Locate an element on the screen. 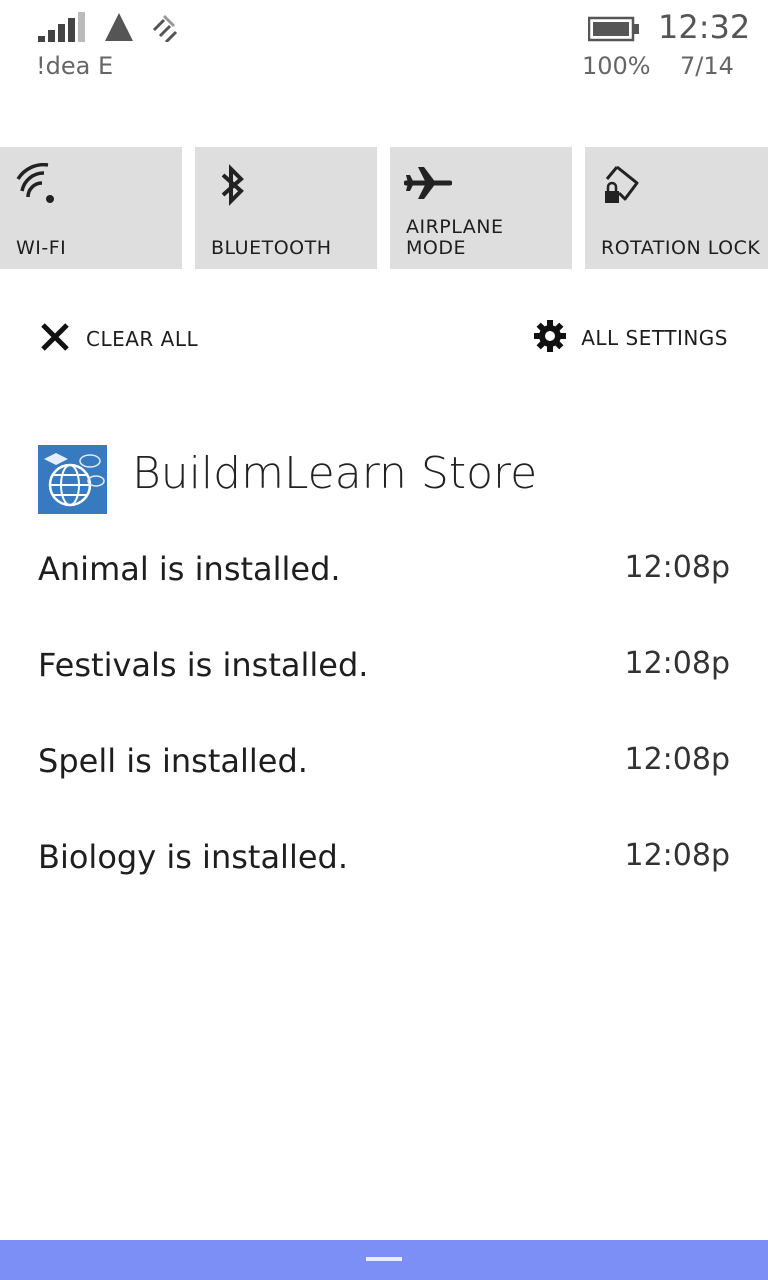 This screenshot has height=1280, width=768. notification-item: Spell is installed. 12:08p is located at coordinates (384, 764).